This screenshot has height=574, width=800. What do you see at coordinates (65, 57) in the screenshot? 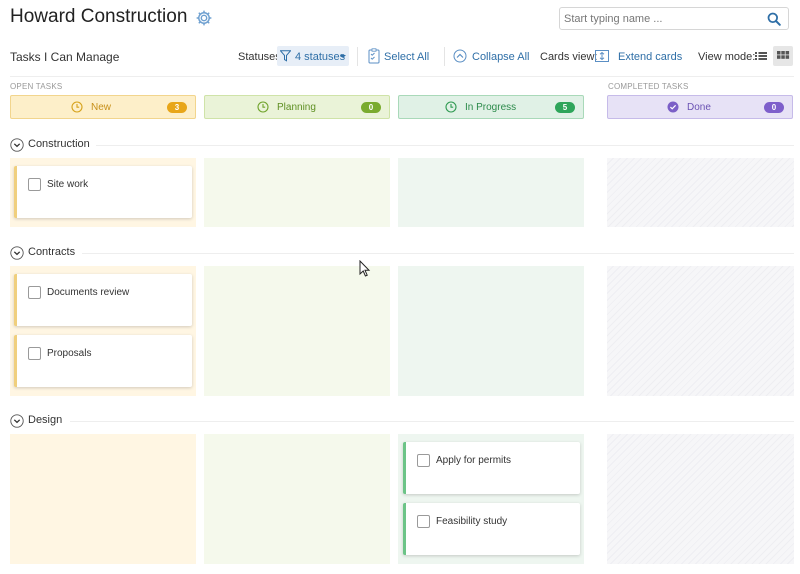
I see `view-title: Tasks I Can Manage` at bounding box center [65, 57].